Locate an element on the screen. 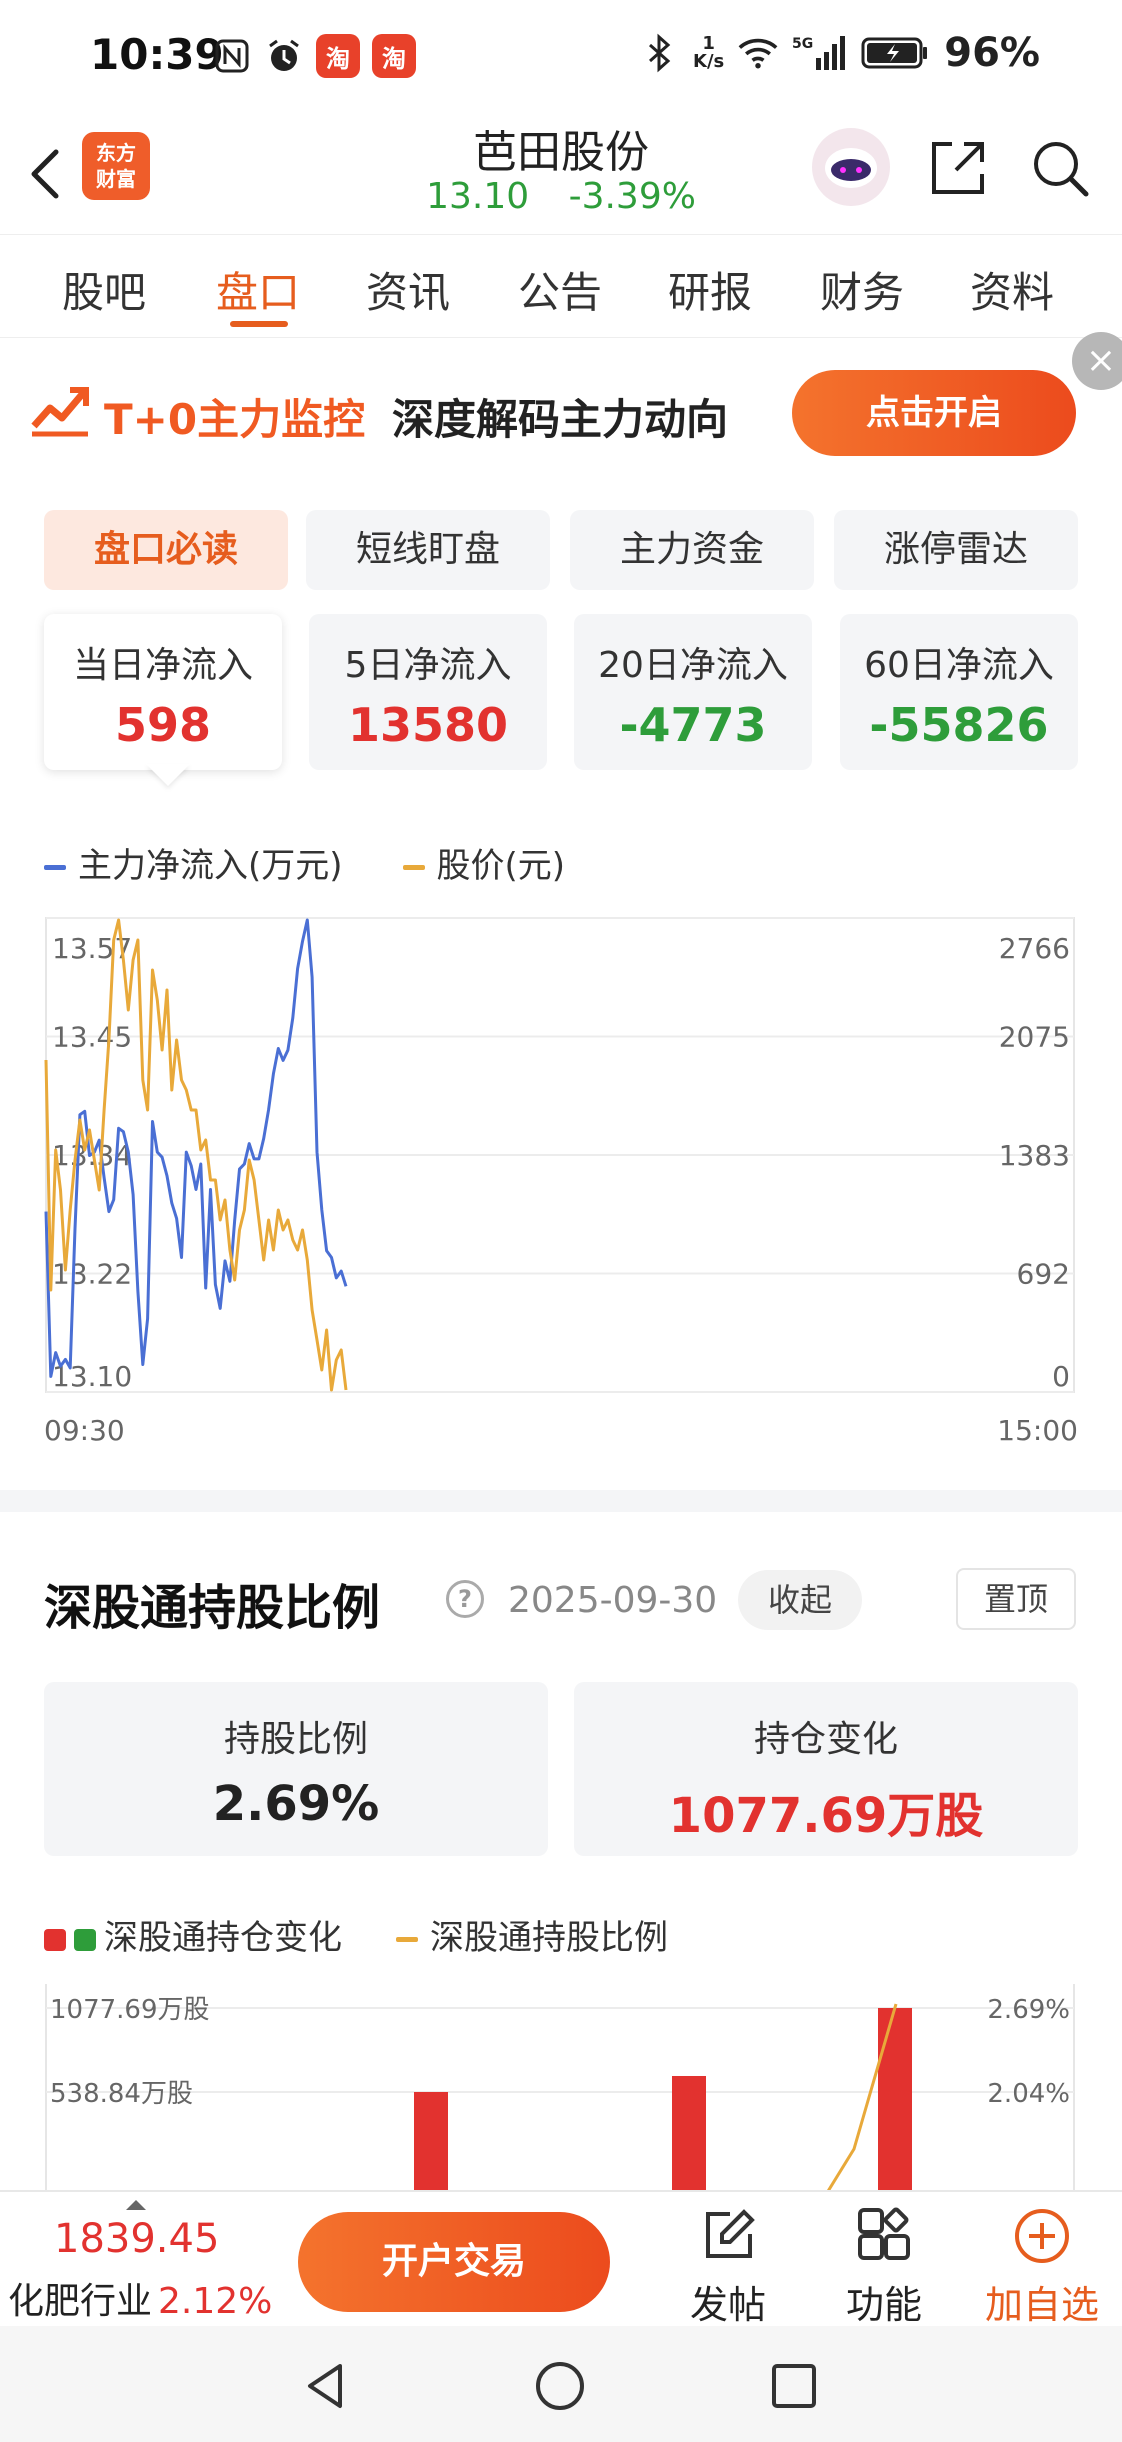 The height and width of the screenshot is (2442, 1122). expand-caret-icon is located at coordinates (136, 2205).